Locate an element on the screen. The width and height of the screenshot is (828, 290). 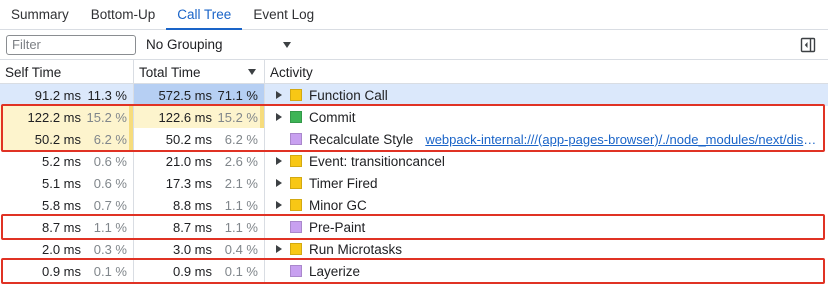
self-time-percent: 15.2 % is located at coordinates (106, 117).